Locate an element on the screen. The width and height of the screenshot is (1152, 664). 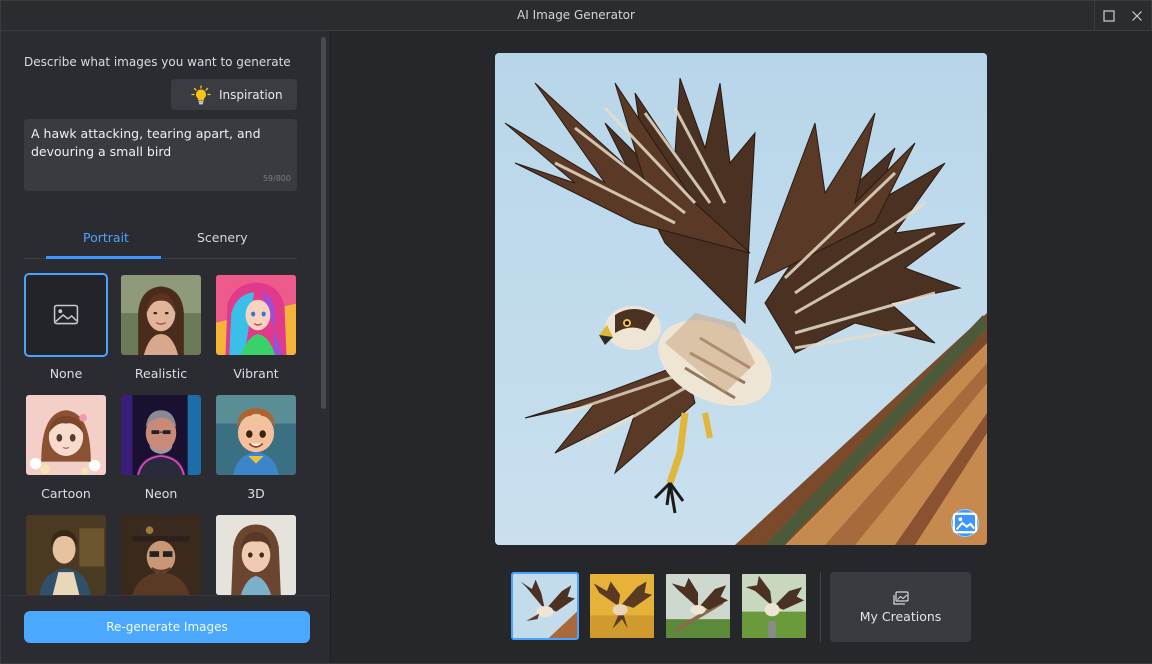
style-option-neon: Neon is located at coordinates (161, 447).